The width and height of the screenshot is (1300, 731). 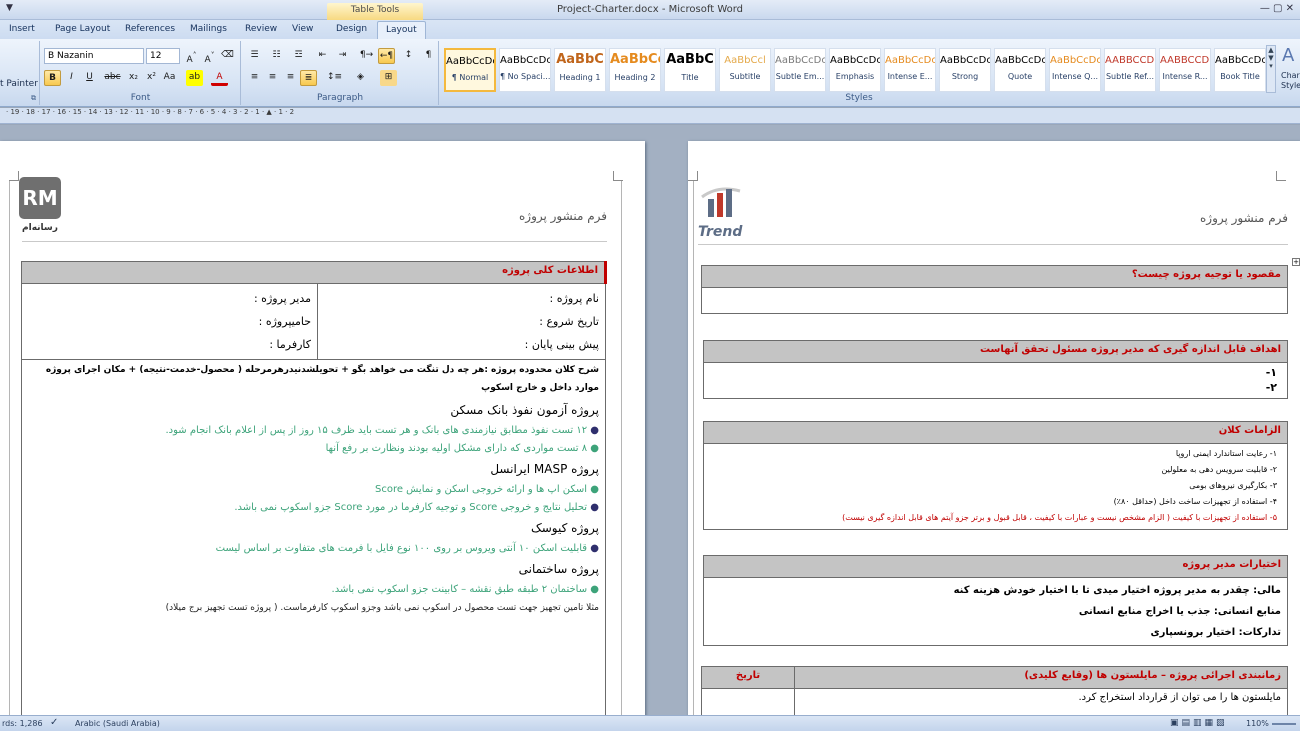 What do you see at coordinates (33, 98) in the screenshot?
I see `dialog-launcher-icon: ⧉` at bounding box center [33, 98].